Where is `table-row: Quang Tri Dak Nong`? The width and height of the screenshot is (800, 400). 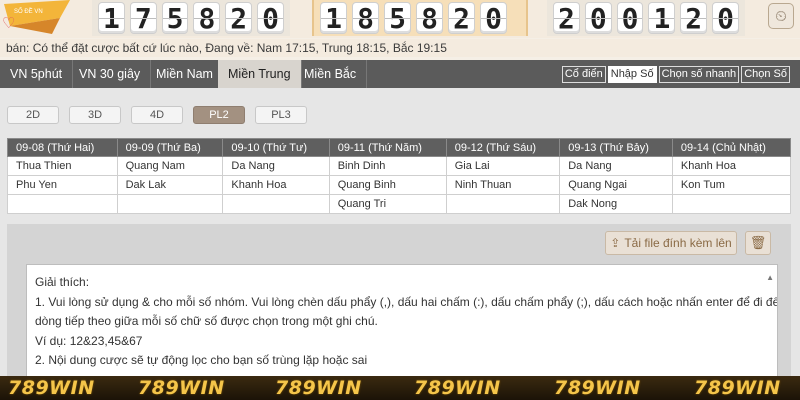
table-row: Quang Tri Dak Nong is located at coordinates (399, 204).